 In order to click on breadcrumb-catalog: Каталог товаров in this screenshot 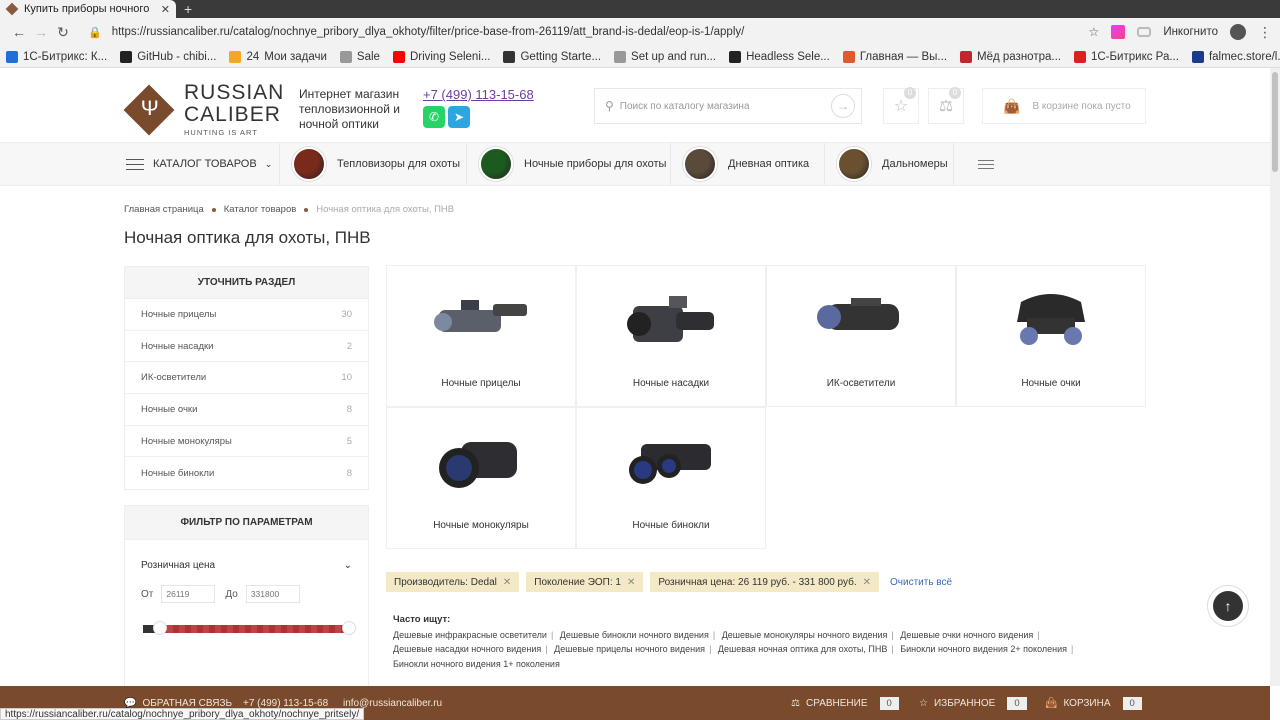, I will do `click(260, 209)`.